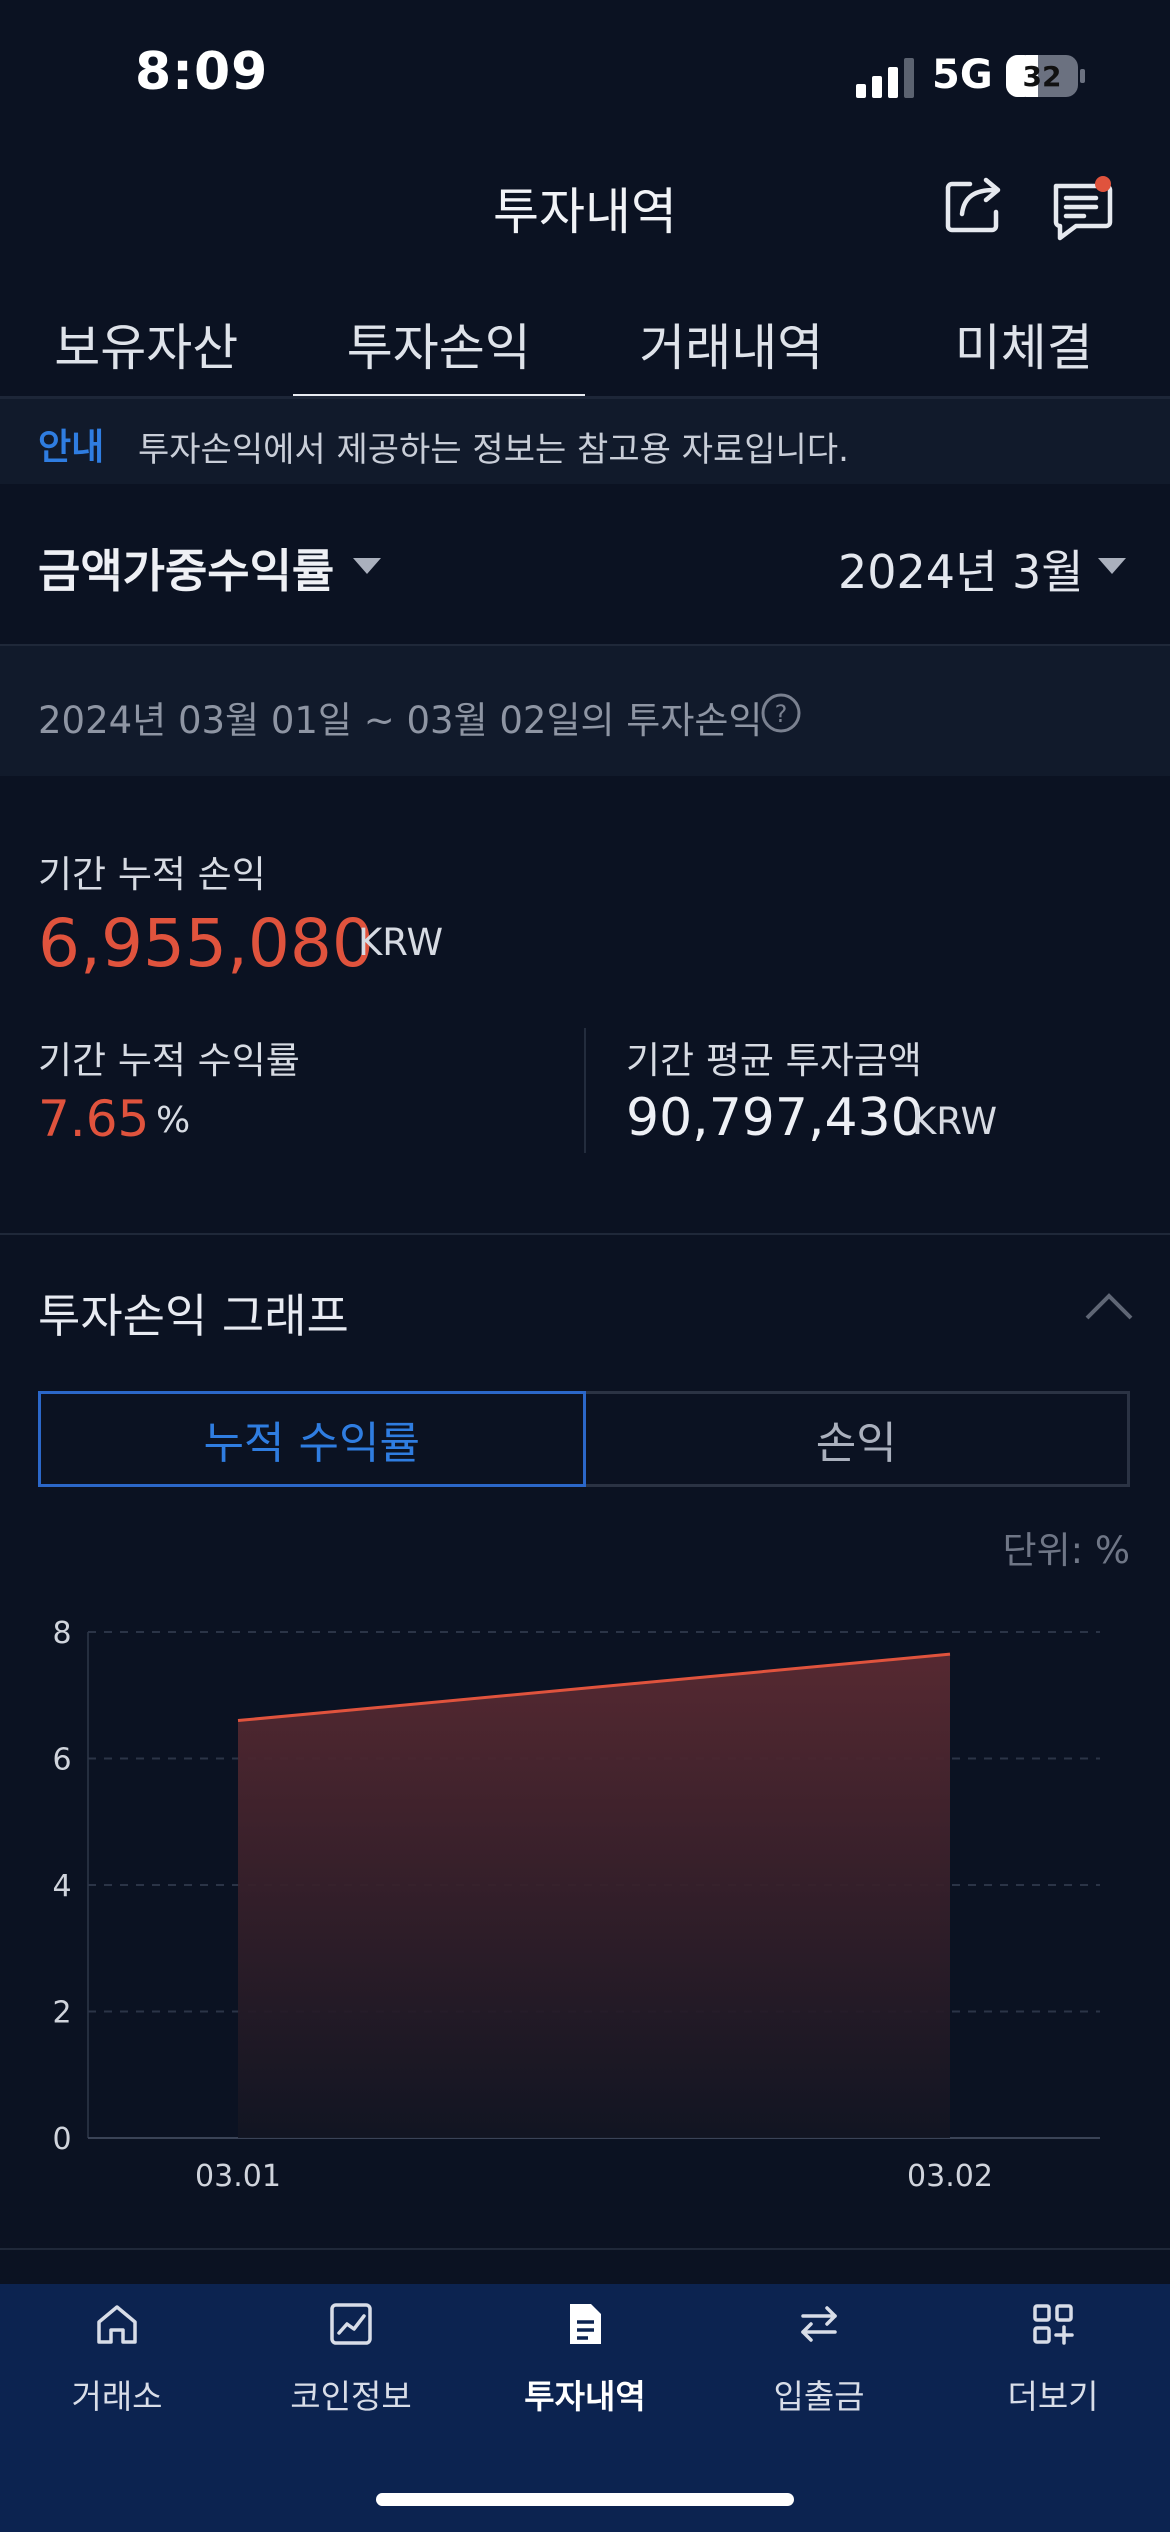 Image resolution: width=1170 pixels, height=2532 pixels. I want to click on nav-more: 더보기, so click(1053, 2359).